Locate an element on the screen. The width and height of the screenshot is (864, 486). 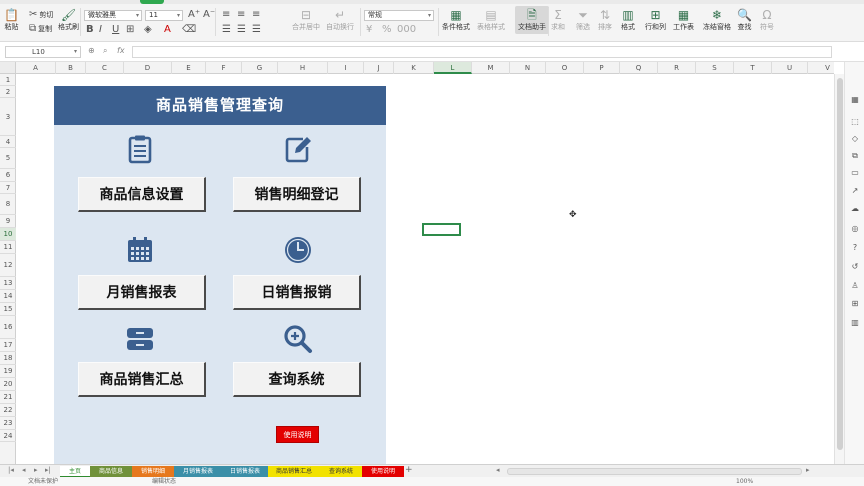
row-header-cell: 12 is located at coordinates (8, 265).